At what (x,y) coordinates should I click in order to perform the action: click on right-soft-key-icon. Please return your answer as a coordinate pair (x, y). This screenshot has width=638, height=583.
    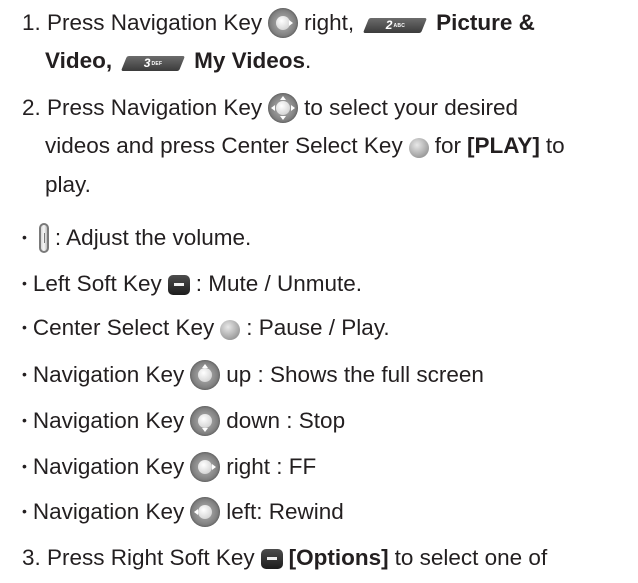
    Looking at the image, I should click on (271, 559).